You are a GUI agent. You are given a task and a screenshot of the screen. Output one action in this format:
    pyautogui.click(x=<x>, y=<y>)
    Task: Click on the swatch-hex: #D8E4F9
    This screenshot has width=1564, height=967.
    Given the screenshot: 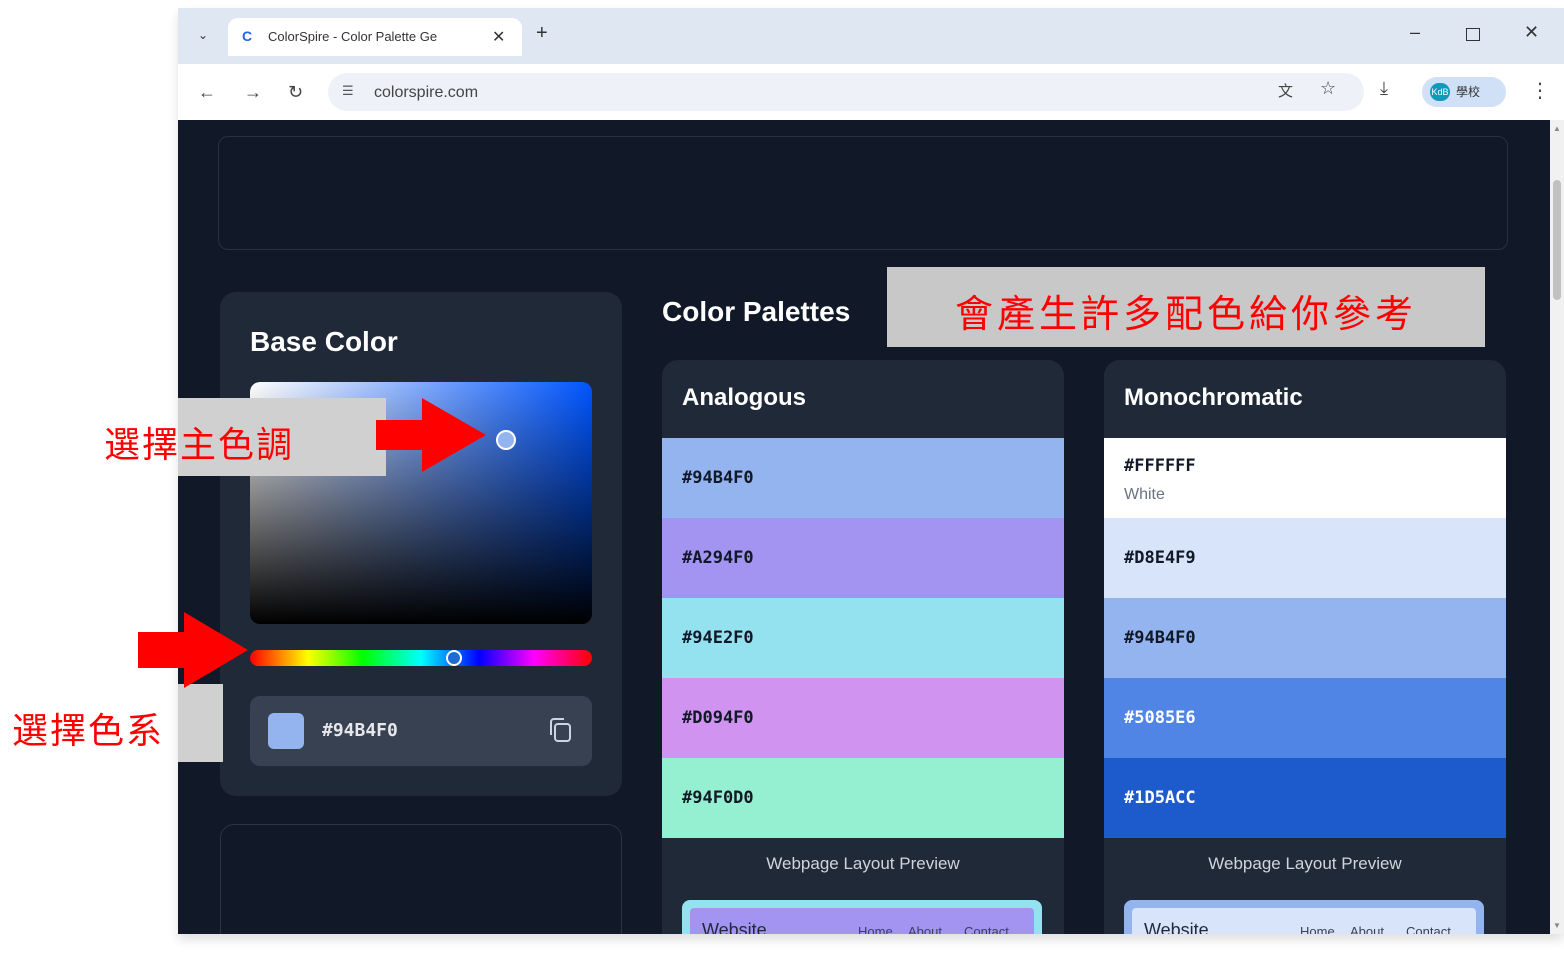 What is the action you would take?
    pyautogui.click(x=1160, y=558)
    